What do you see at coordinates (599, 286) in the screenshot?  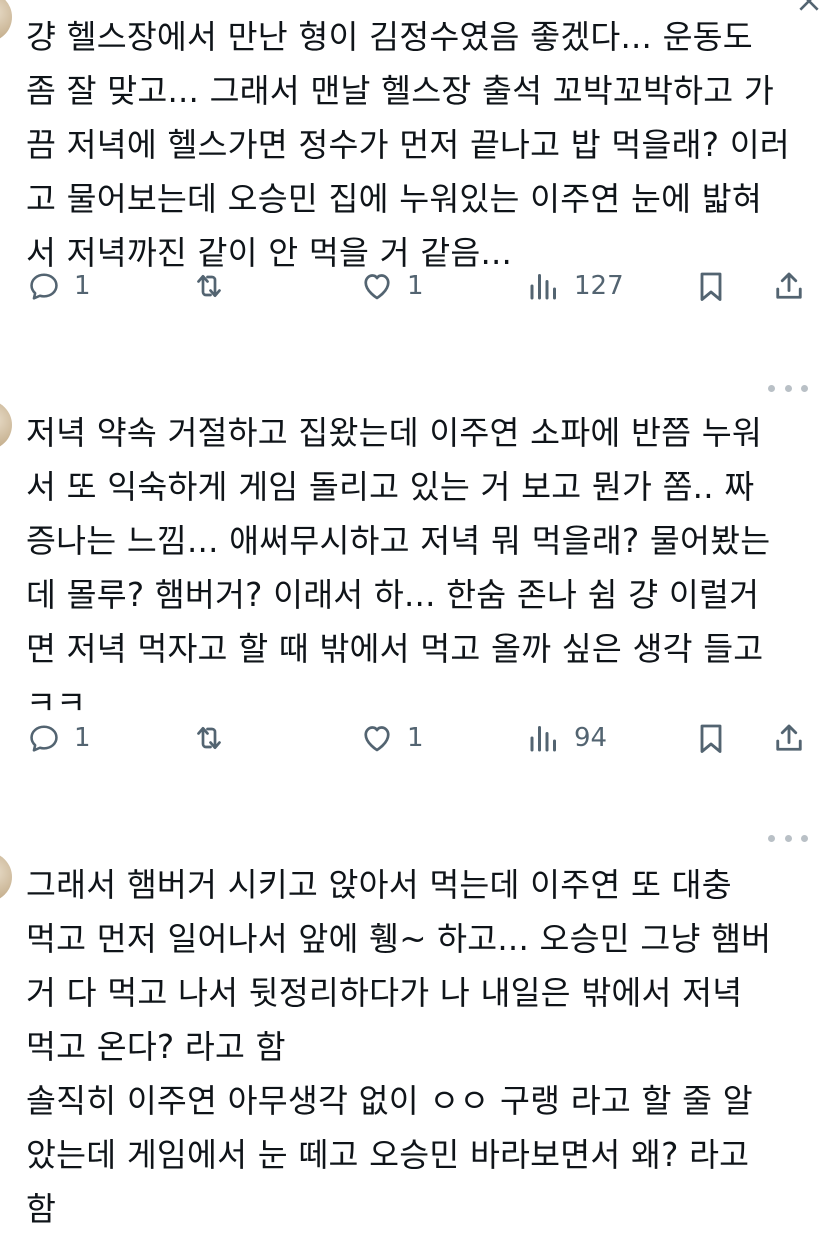 I see `views-count: 127` at bounding box center [599, 286].